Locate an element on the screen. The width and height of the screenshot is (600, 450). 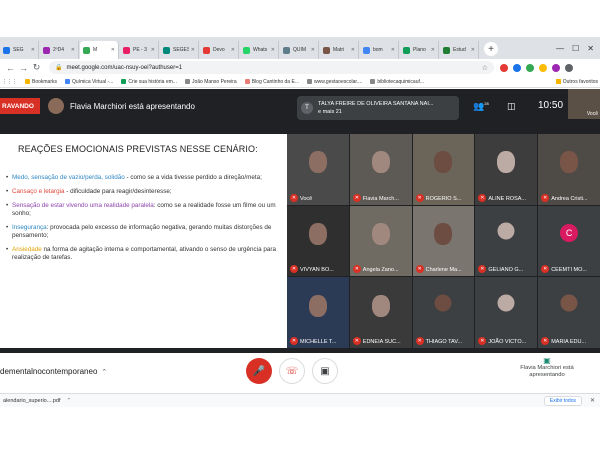
browser-tab: SEG ✕ is located at coordinates (19, 50).